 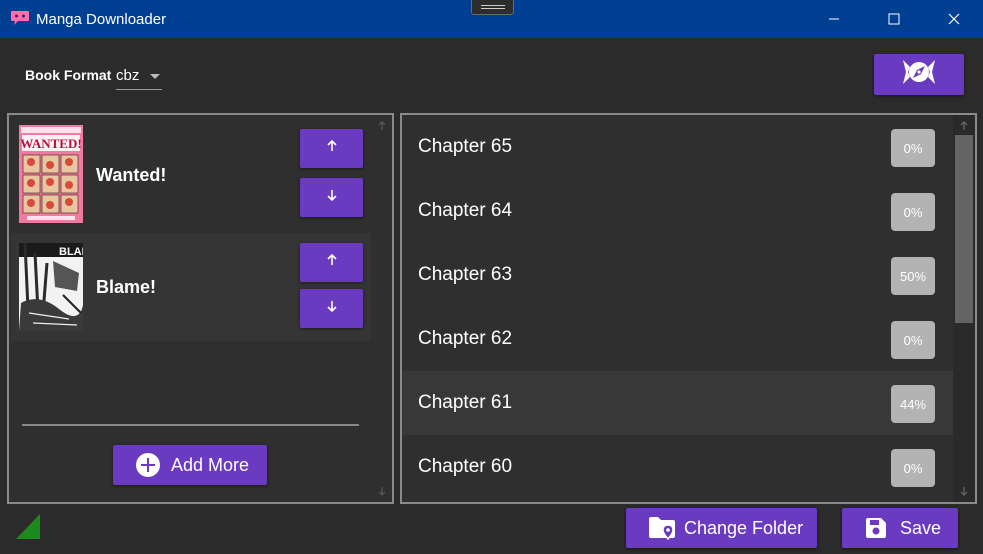 I want to click on cover-image-blame: BLAME!, so click(x=51, y=287).